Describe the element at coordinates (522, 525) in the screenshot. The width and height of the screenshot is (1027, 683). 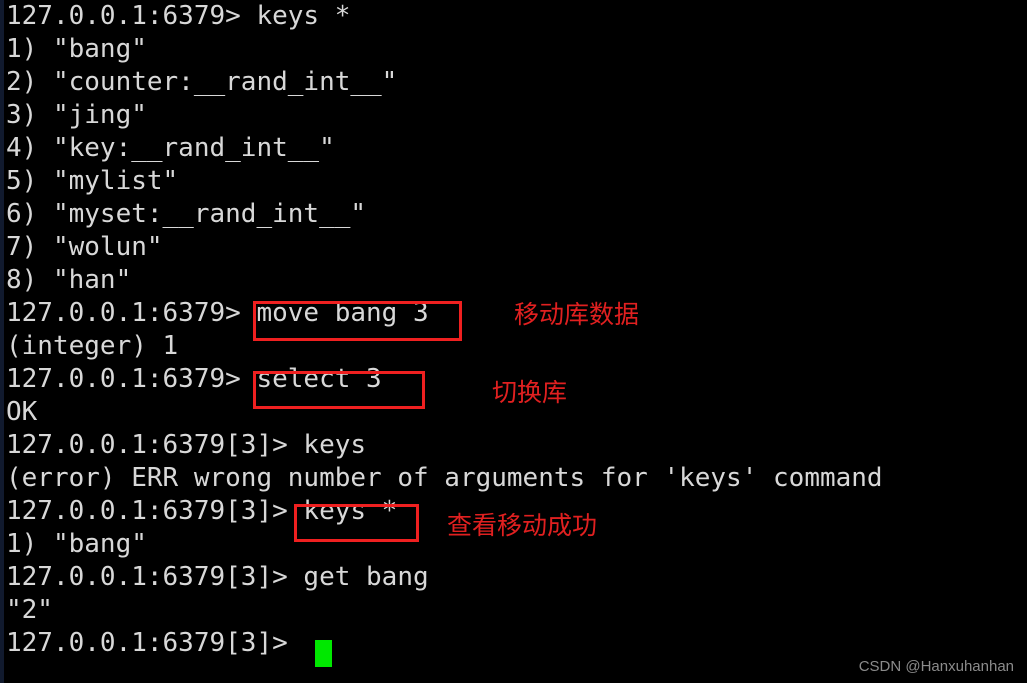
I see `annotation-verify-move: 查看移动成功` at that location.